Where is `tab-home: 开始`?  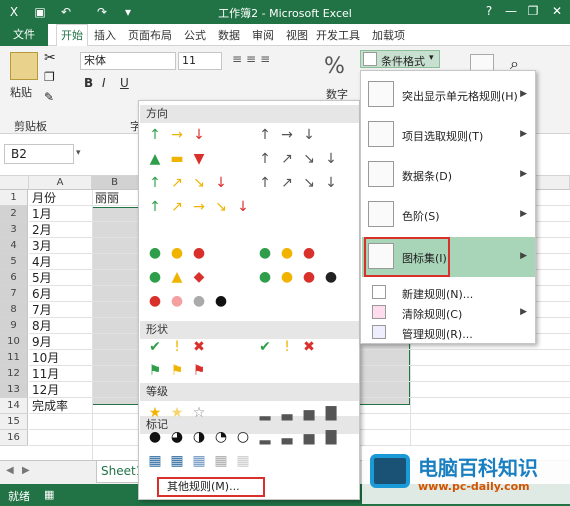
tab-home: 开始 is located at coordinates (72, 35).